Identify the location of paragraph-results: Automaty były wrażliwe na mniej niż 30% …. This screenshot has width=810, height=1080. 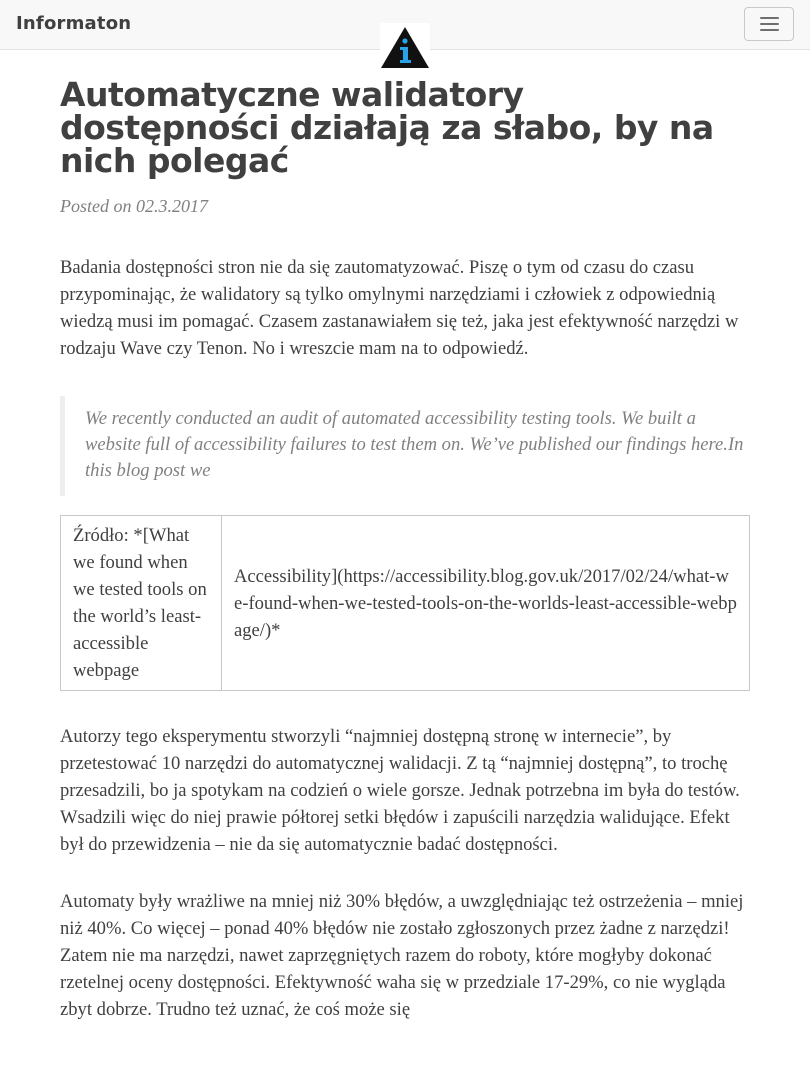
(402, 955).